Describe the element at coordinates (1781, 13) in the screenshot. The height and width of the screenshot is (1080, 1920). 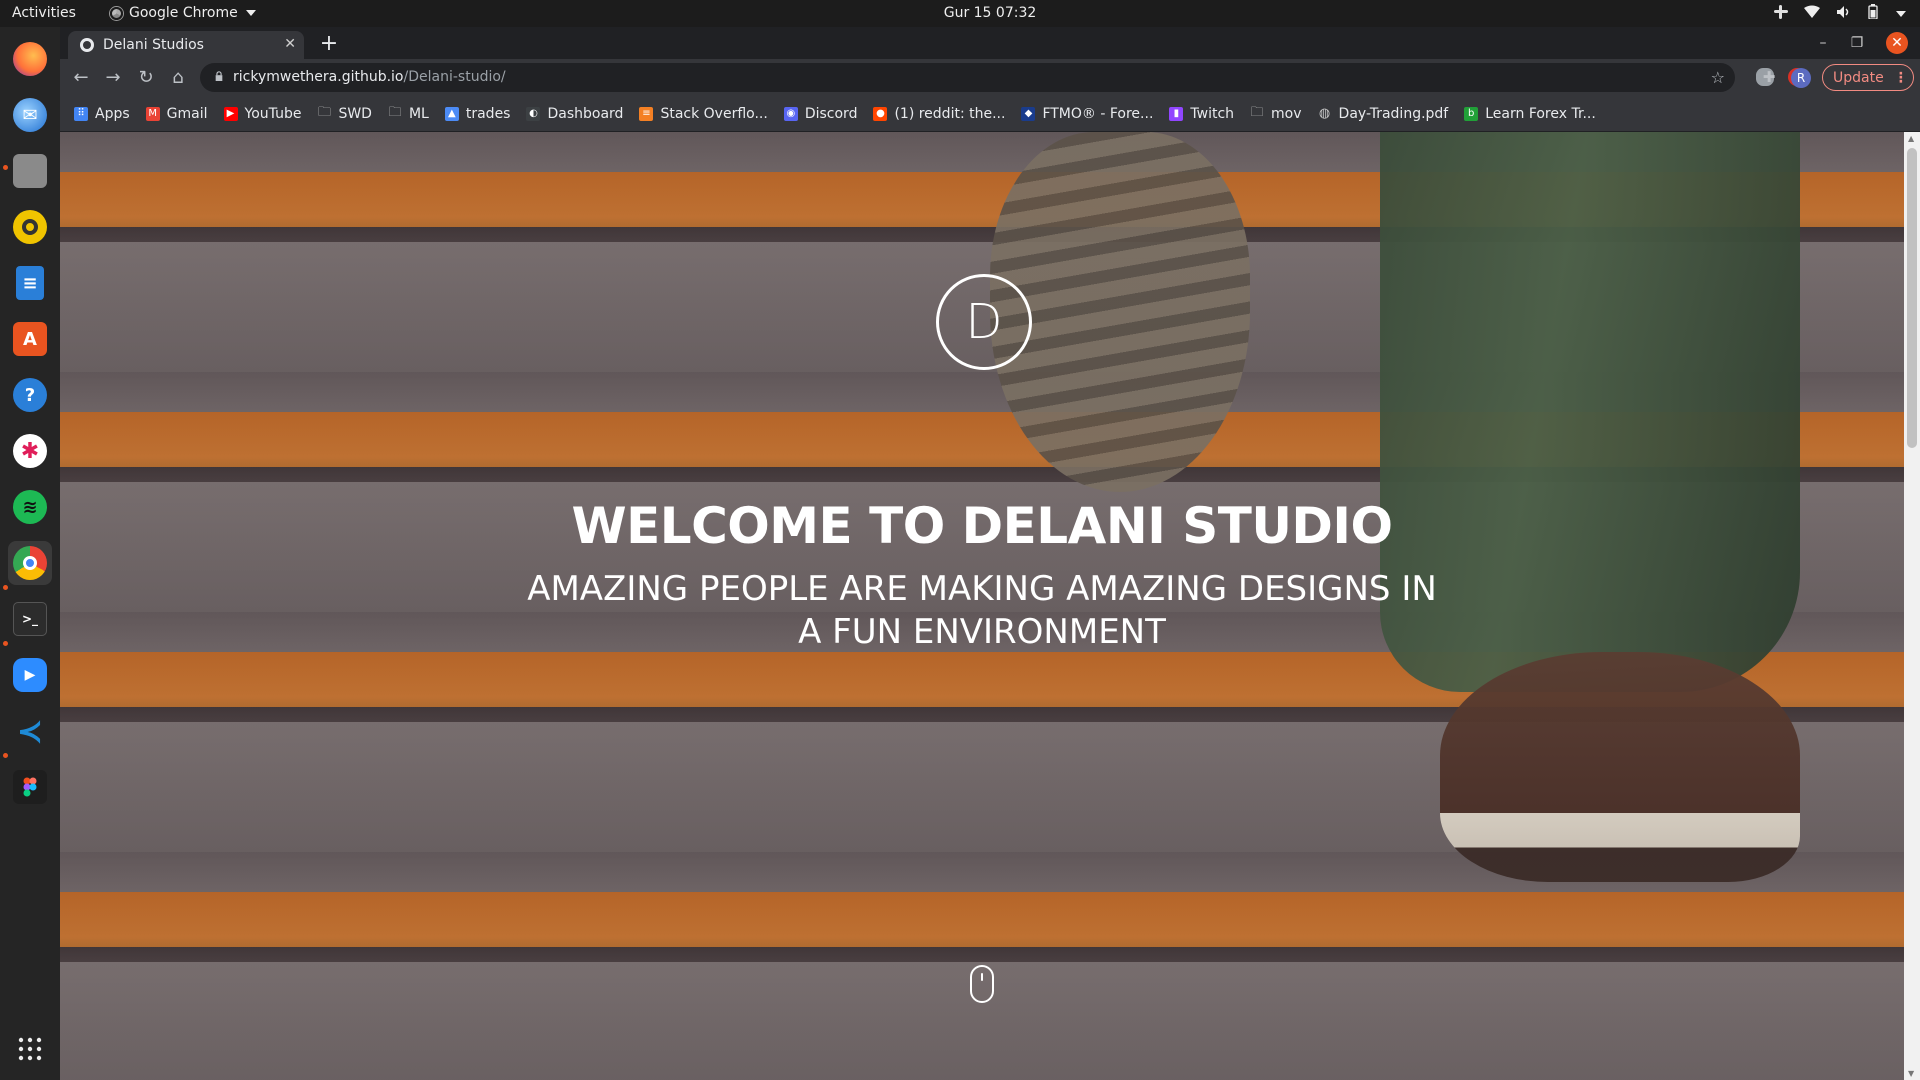
I see `slack-tray-icon` at that location.